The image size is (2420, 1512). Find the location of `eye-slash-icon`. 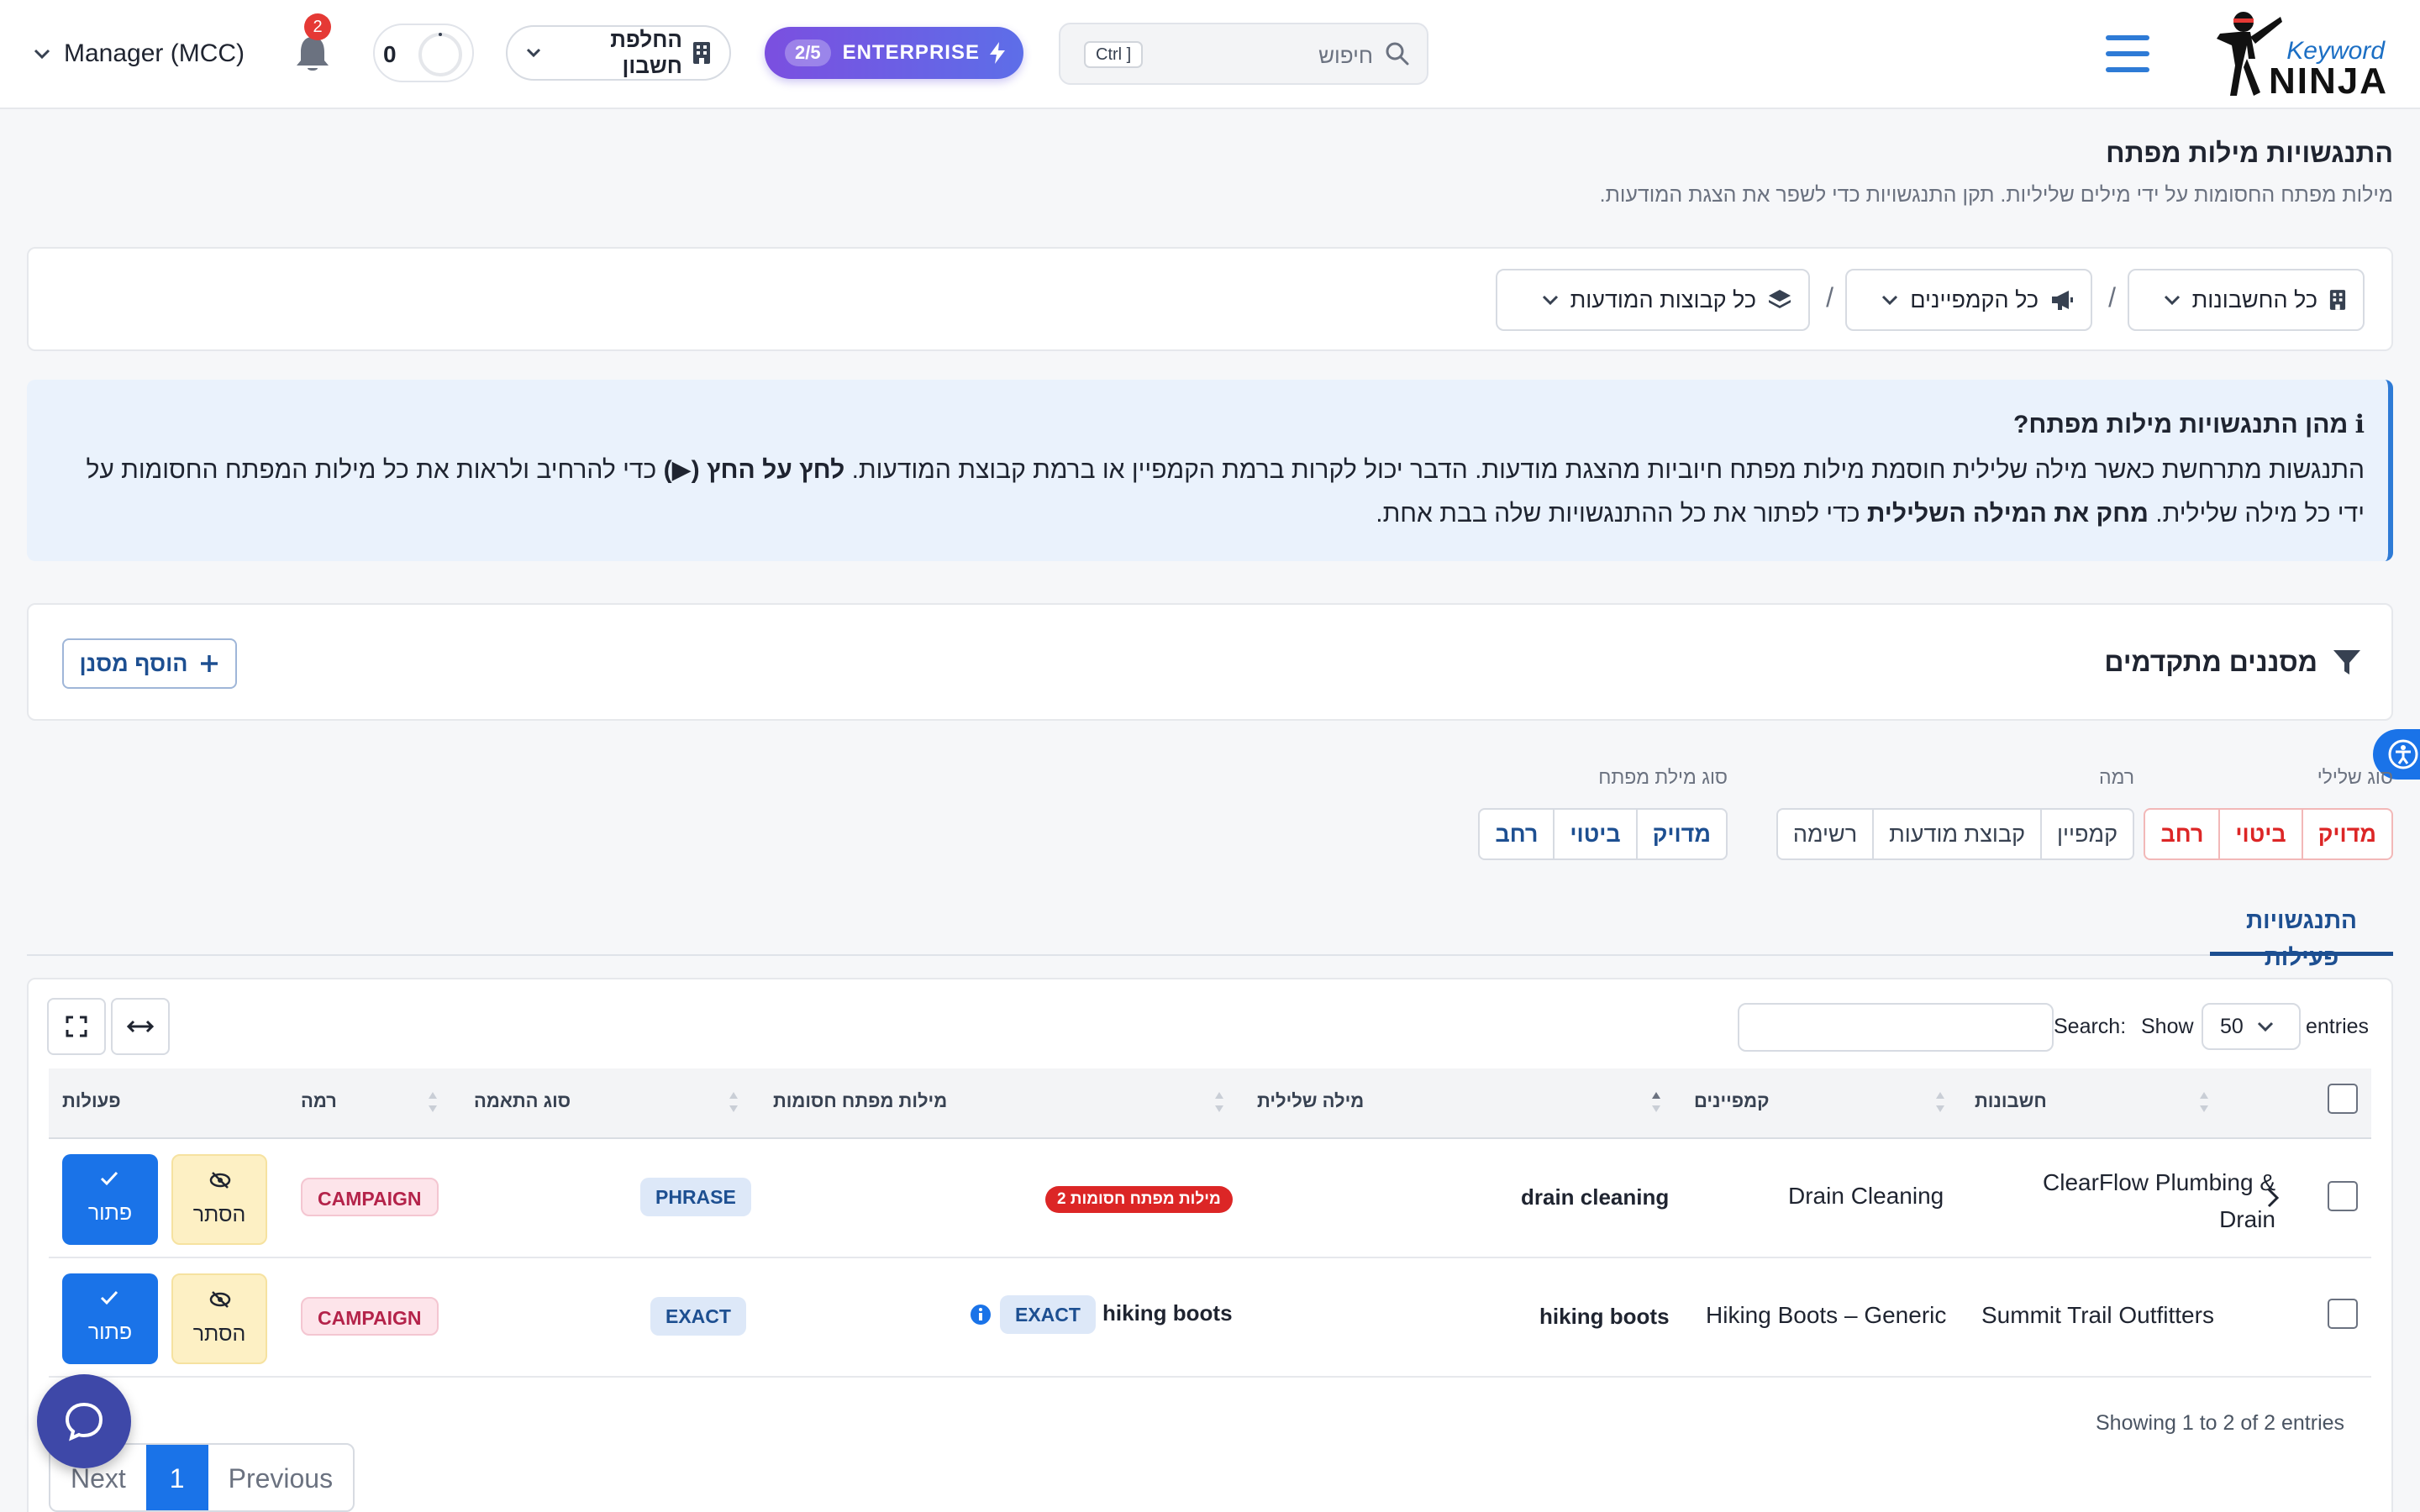

eye-slash-icon is located at coordinates (220, 1299).